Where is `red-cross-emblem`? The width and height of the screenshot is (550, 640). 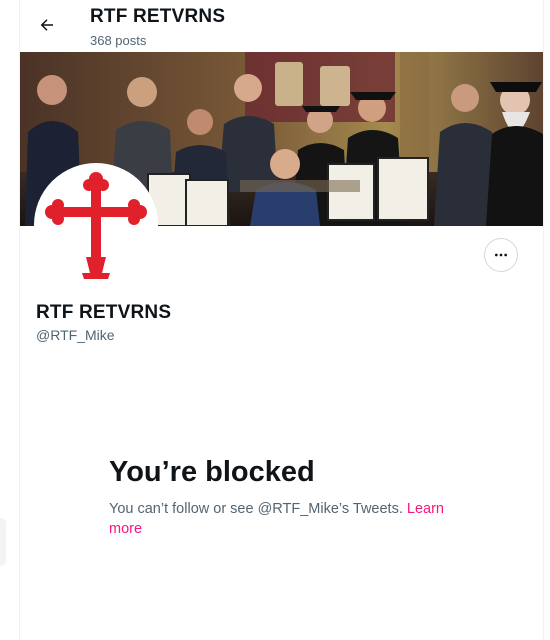
red-cross-emblem is located at coordinates (96, 225).